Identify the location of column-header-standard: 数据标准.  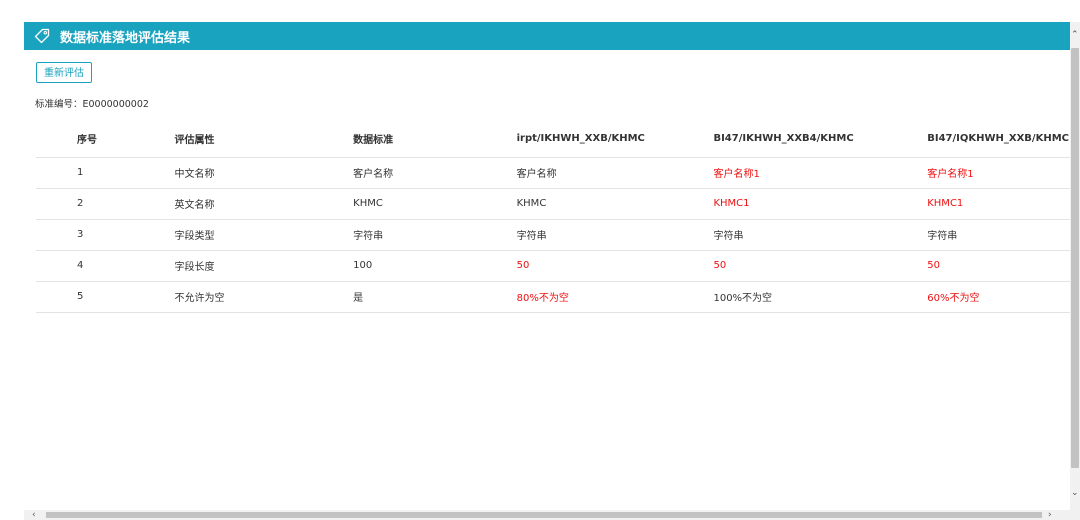
(418, 139).